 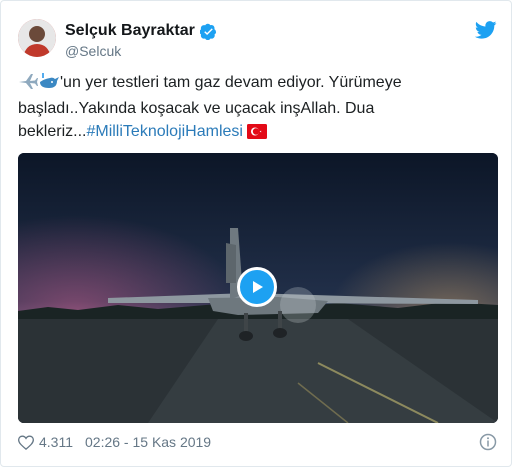 I want to click on turkey-flag-emoji, so click(x=257, y=134).